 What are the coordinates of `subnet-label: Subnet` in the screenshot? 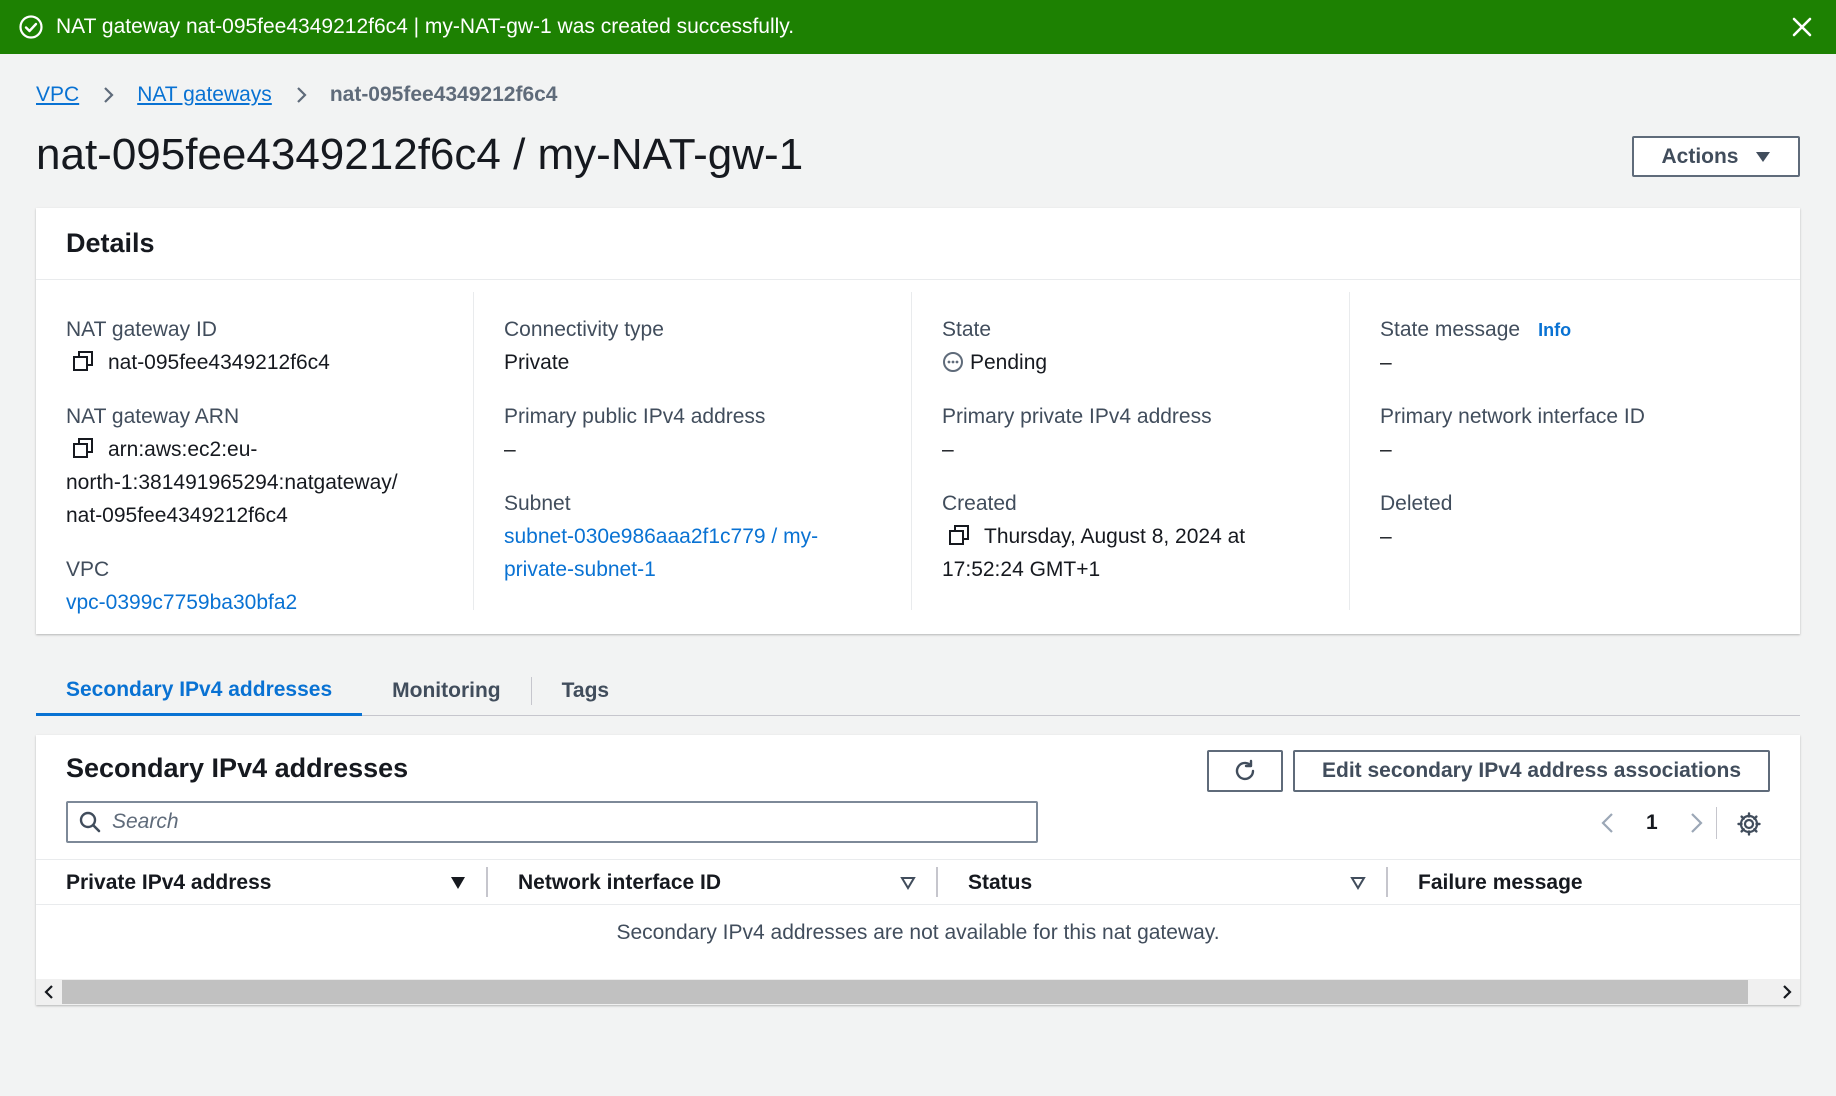 It's located at (537, 503).